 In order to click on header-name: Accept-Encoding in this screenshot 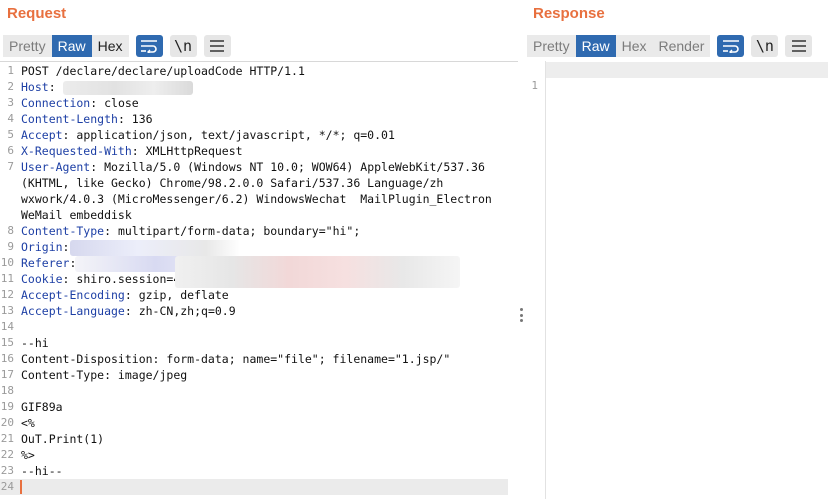, I will do `click(73, 295)`.